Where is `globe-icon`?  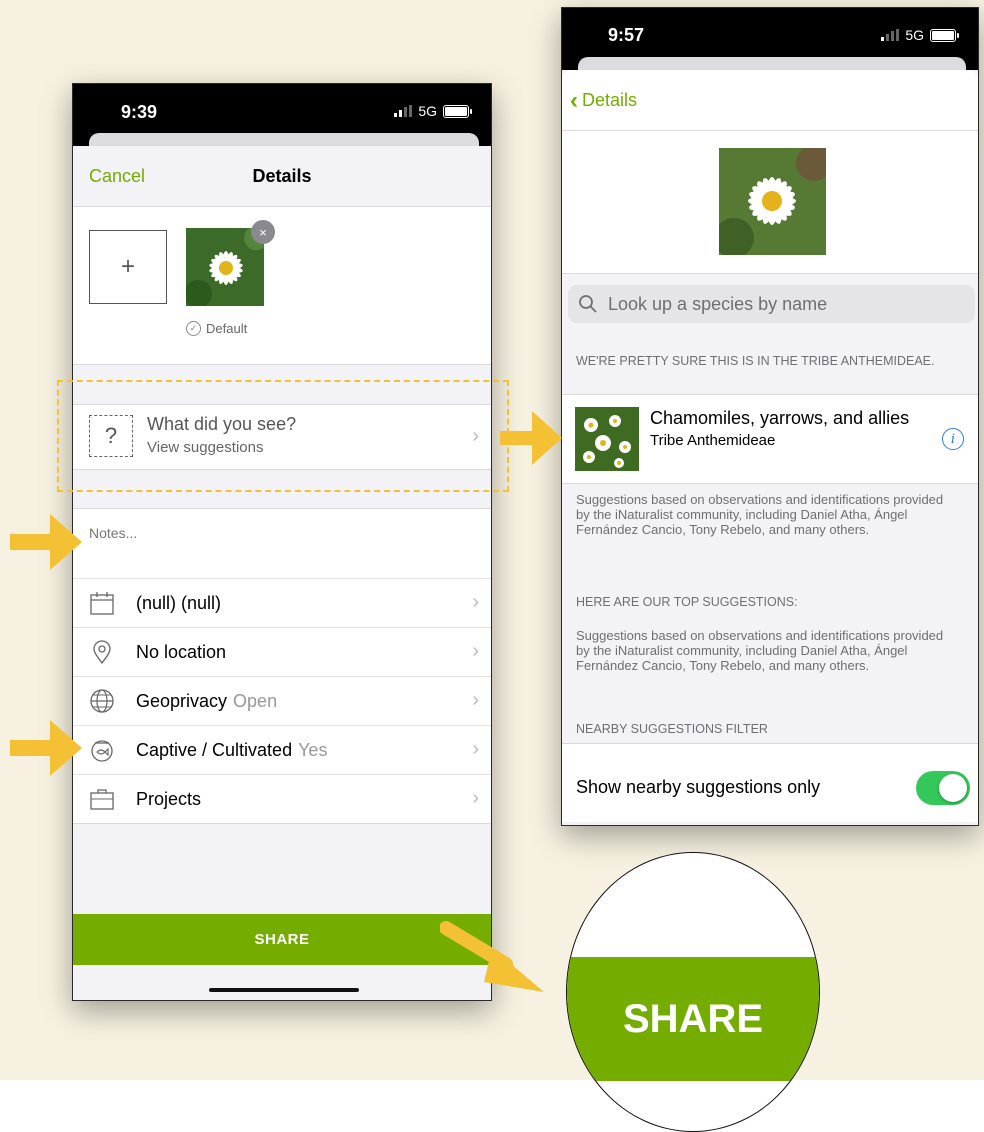 globe-icon is located at coordinates (102, 701).